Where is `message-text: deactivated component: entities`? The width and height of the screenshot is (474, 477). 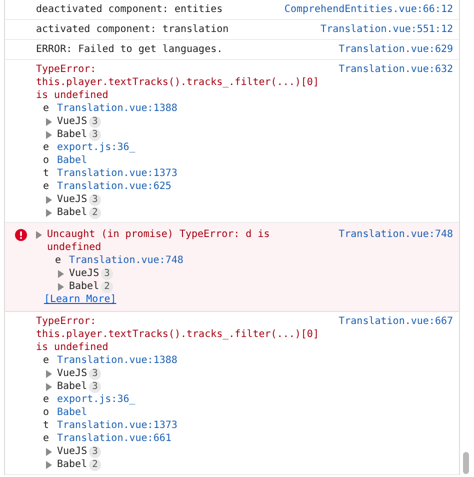
message-text: deactivated component: entities is located at coordinates (130, 9).